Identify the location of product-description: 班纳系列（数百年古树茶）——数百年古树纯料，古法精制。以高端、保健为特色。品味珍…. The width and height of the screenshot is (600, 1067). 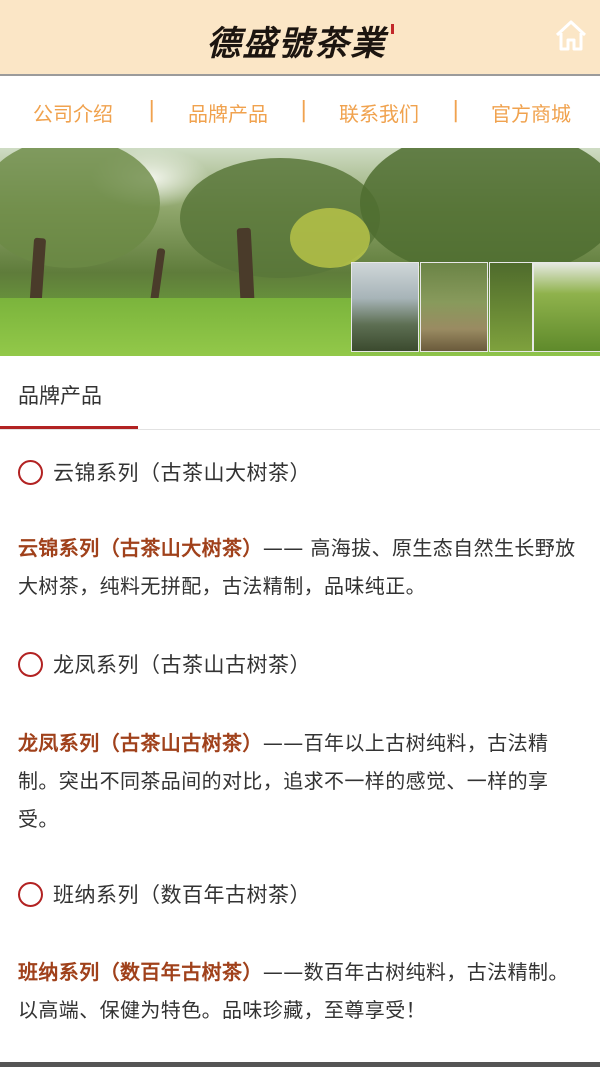
(301, 991).